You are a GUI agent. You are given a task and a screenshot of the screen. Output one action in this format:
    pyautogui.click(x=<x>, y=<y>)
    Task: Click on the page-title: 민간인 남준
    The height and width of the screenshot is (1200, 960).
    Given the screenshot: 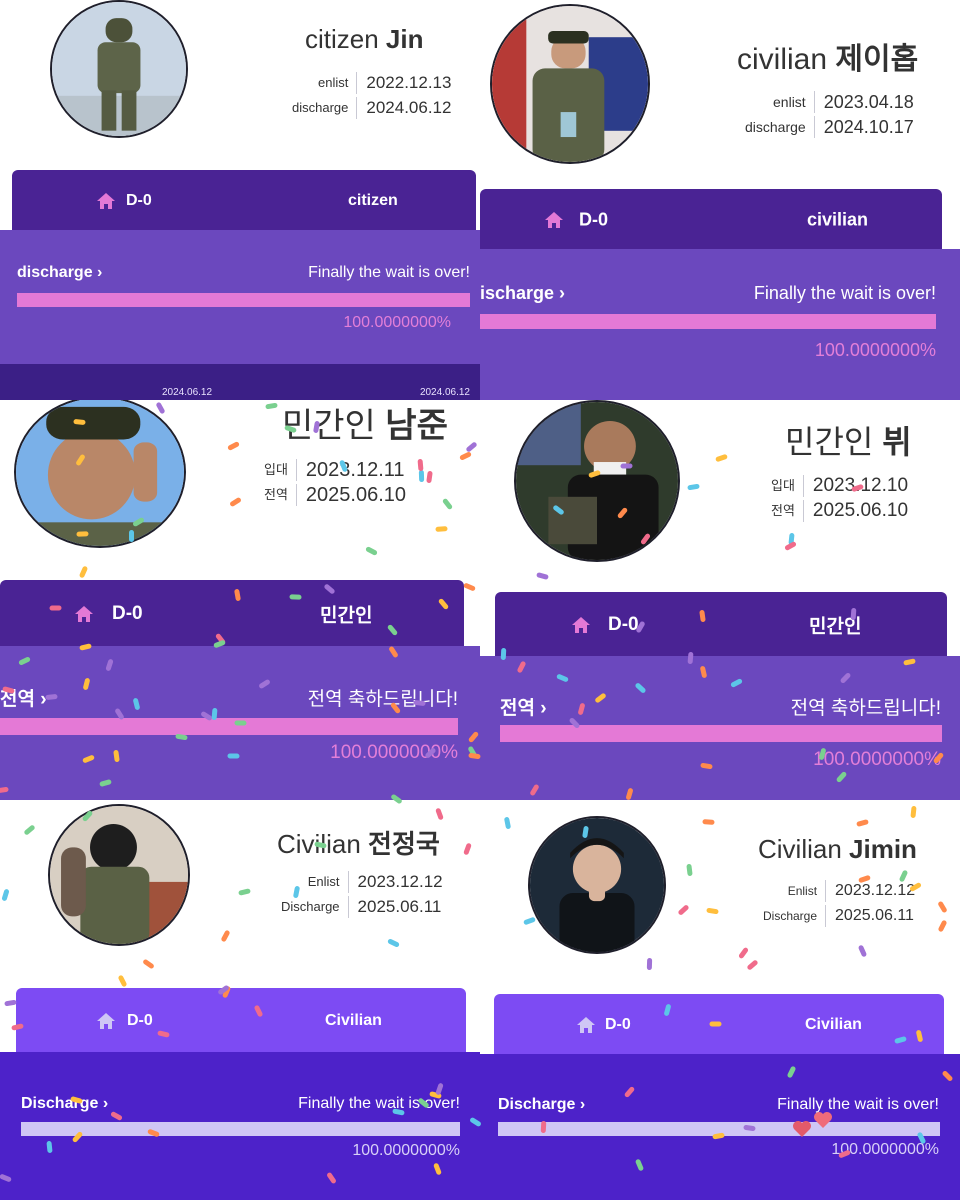 What is the action you would take?
    pyautogui.click(x=365, y=423)
    